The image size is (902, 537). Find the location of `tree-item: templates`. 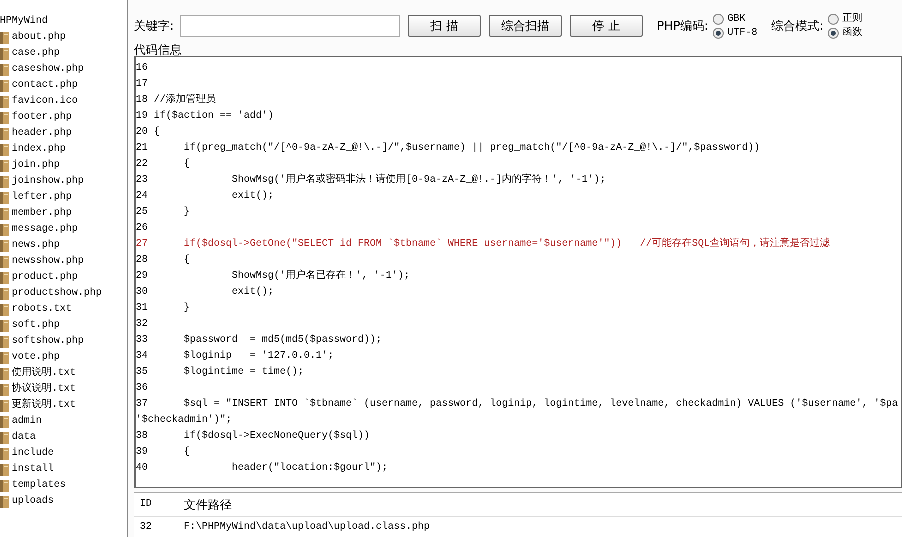

tree-item: templates is located at coordinates (39, 486).